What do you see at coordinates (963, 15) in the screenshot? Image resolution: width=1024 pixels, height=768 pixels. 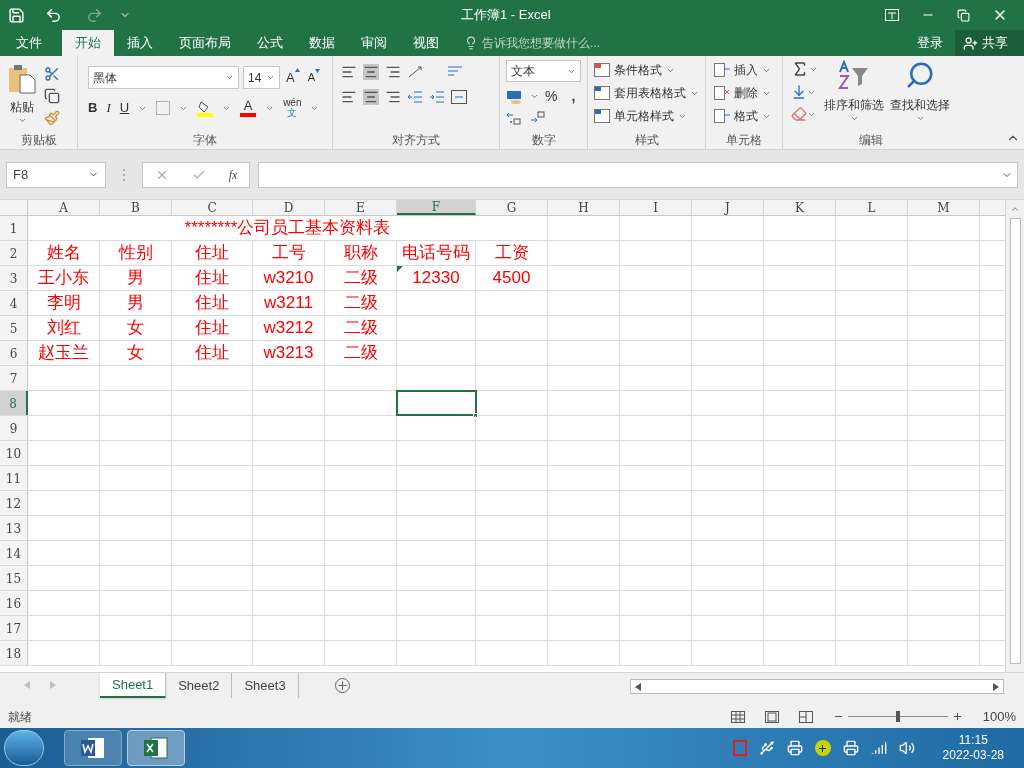 I see `restore-icon` at bounding box center [963, 15].